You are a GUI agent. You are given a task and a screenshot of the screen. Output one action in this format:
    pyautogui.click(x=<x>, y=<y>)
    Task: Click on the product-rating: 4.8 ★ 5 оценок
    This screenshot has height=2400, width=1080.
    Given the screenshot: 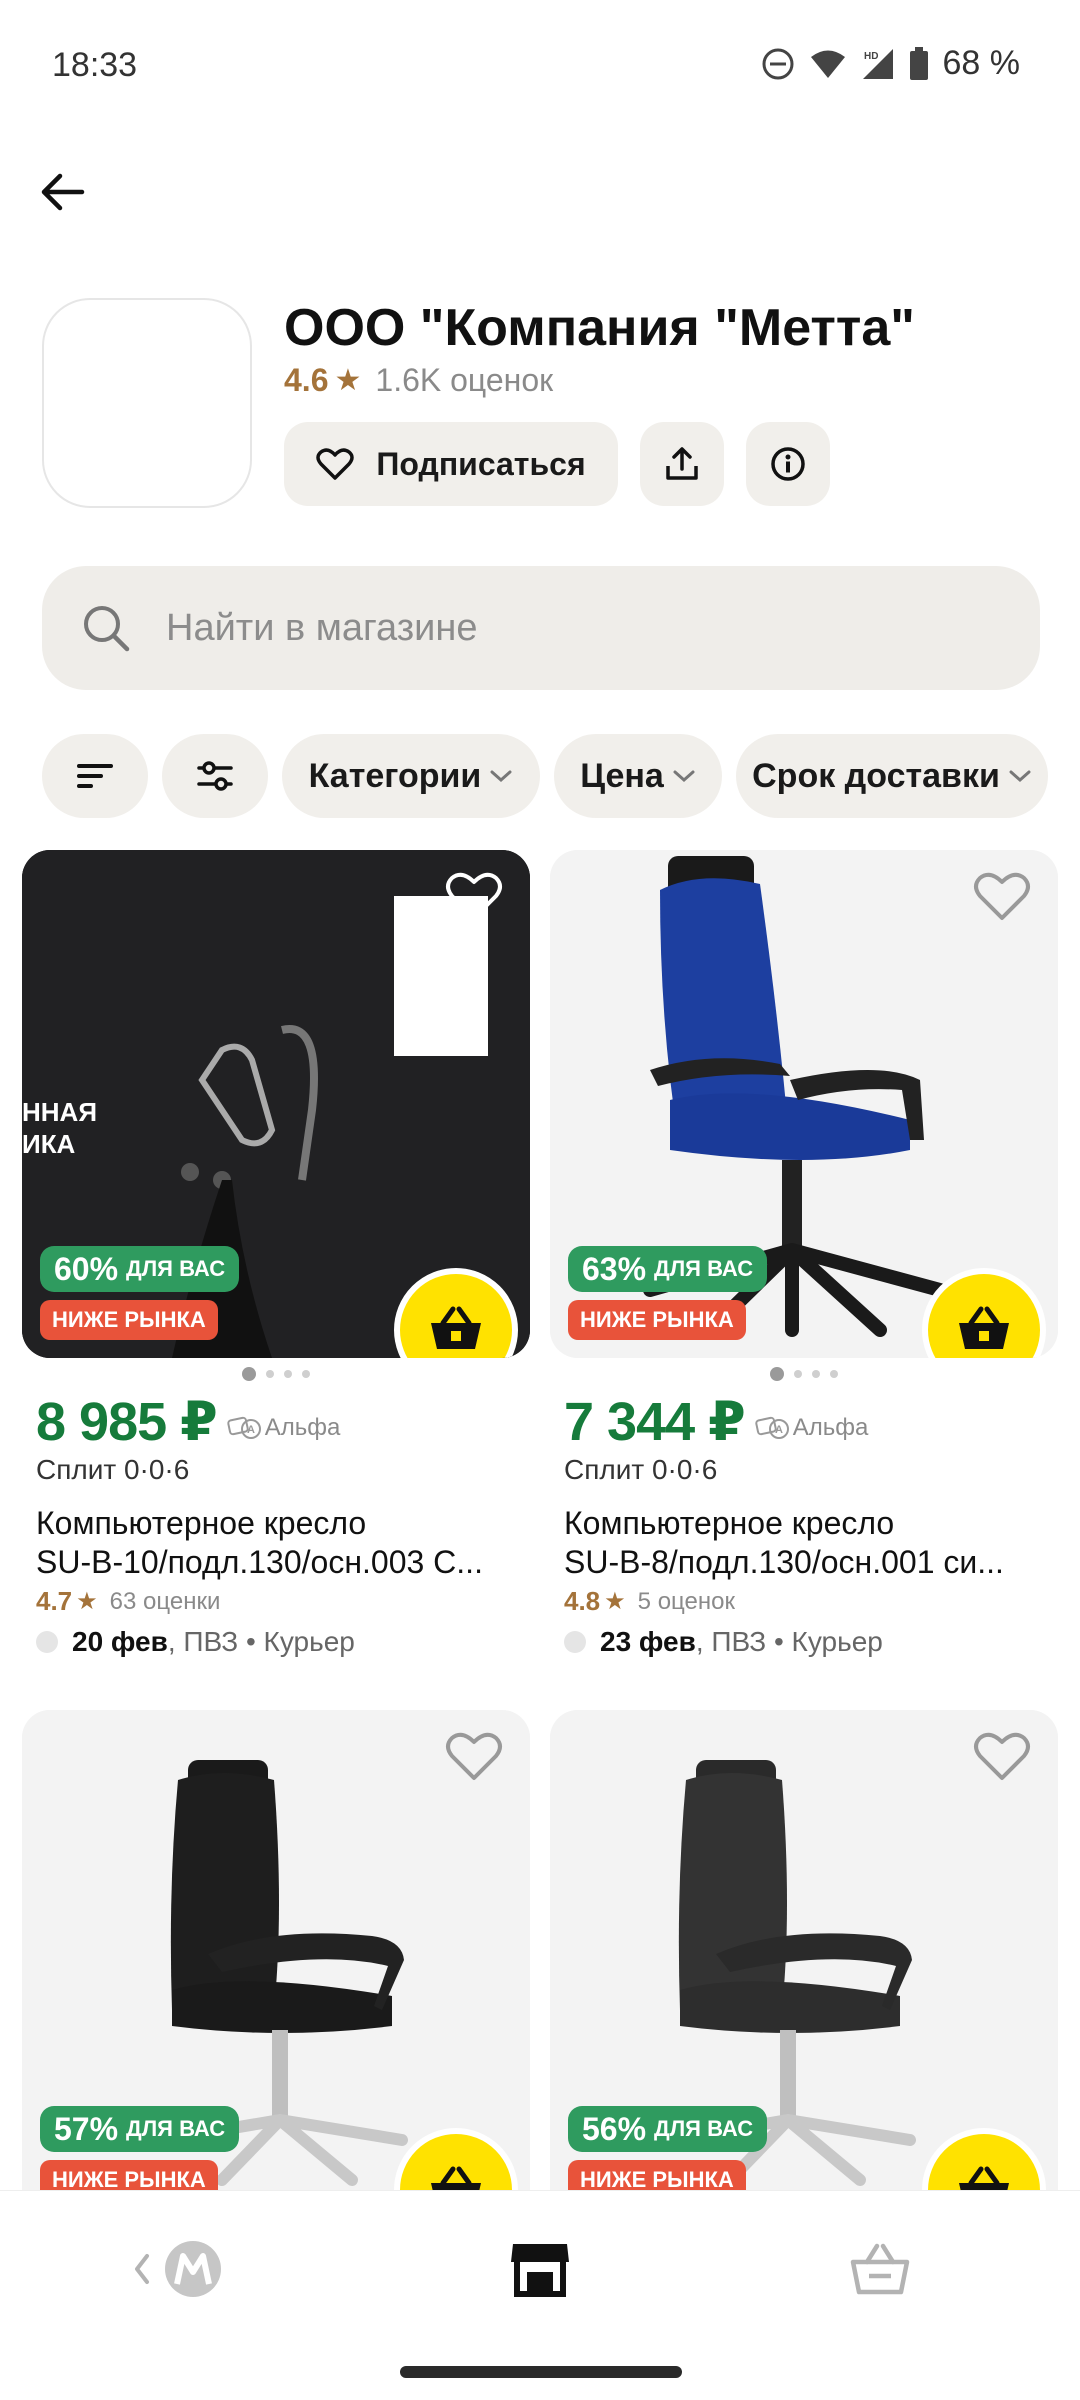 What is the action you would take?
    pyautogui.click(x=649, y=1601)
    